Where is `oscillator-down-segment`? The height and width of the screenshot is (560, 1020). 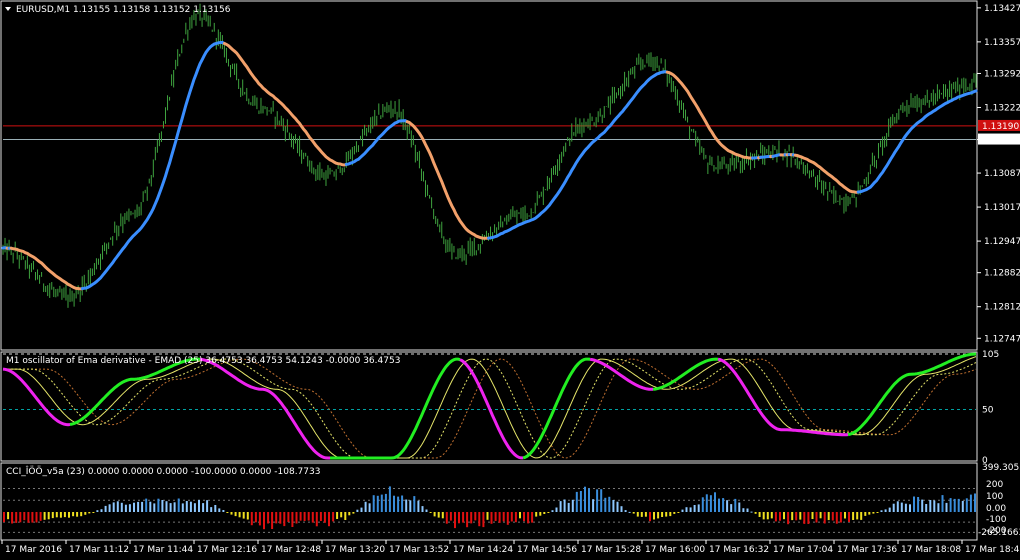
oscillator-down-segment is located at coordinates (491, 409).